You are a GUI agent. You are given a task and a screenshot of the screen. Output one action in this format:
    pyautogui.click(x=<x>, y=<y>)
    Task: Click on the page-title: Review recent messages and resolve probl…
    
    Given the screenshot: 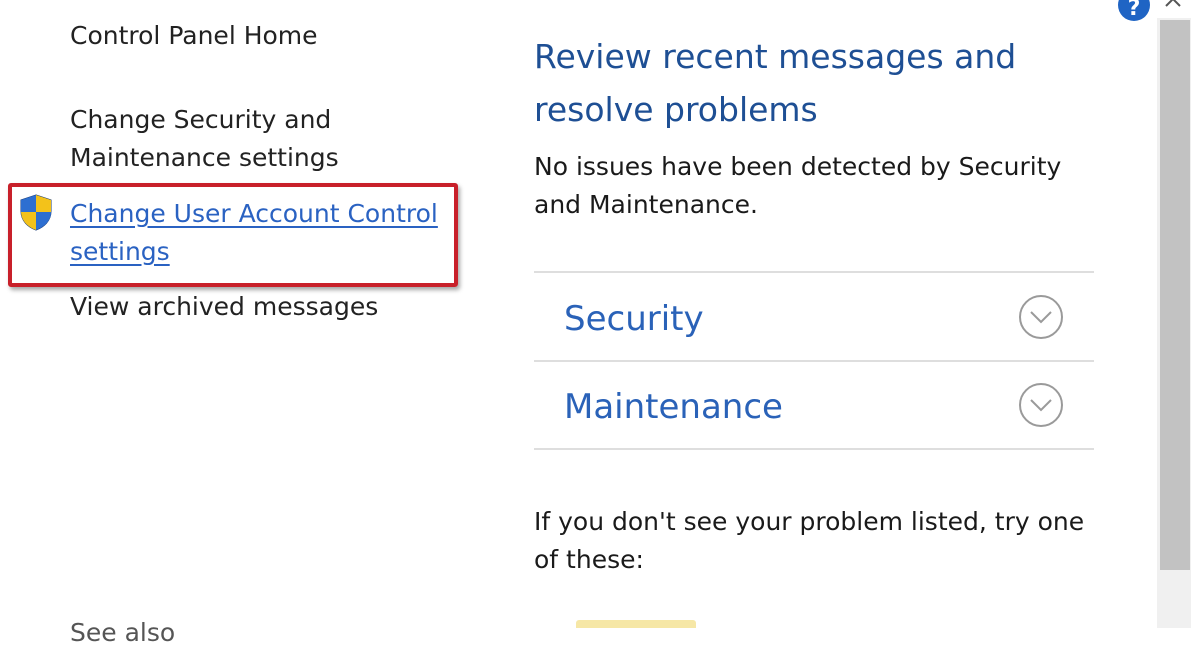 What is the action you would take?
    pyautogui.click(x=775, y=83)
    